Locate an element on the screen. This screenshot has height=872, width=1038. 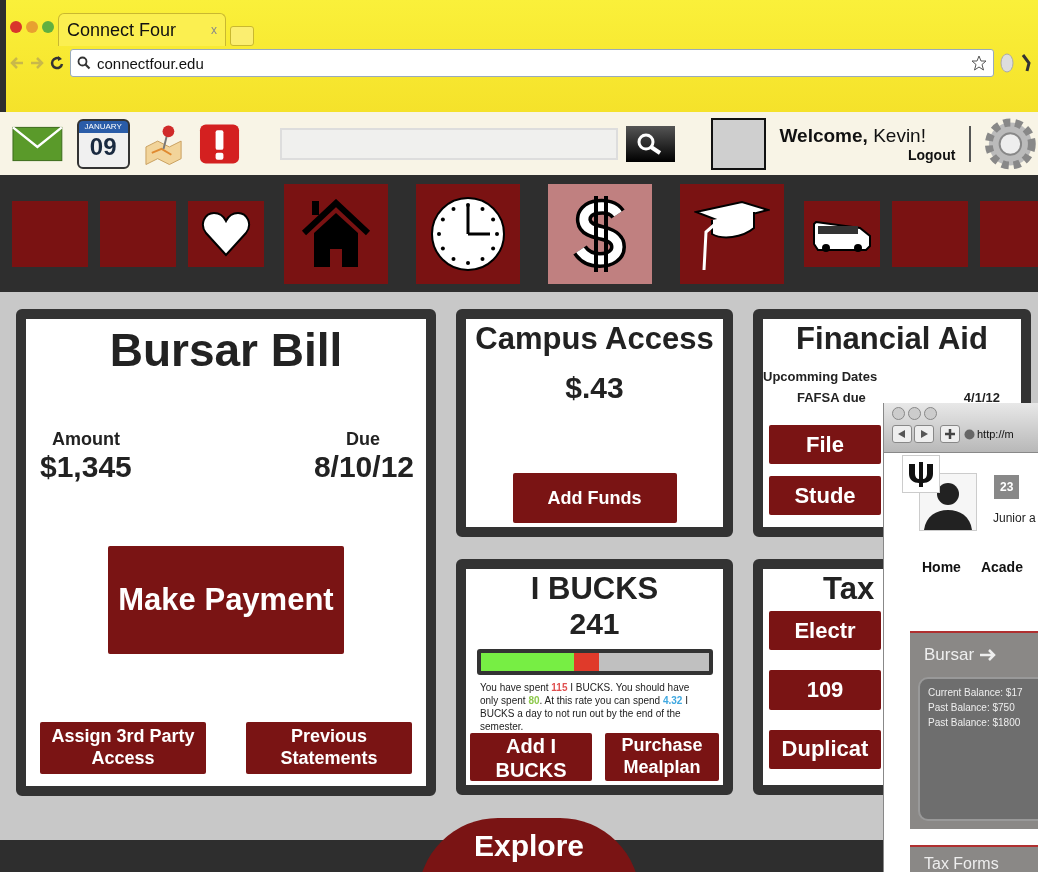
date-name: FAFSA due is located at coordinates (831, 397).